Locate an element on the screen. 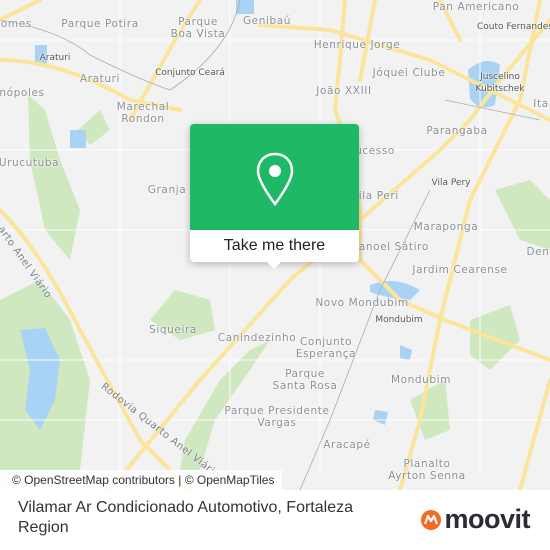 This screenshot has height=550, width=550. place-label: Urucutuba is located at coordinates (30, 163).